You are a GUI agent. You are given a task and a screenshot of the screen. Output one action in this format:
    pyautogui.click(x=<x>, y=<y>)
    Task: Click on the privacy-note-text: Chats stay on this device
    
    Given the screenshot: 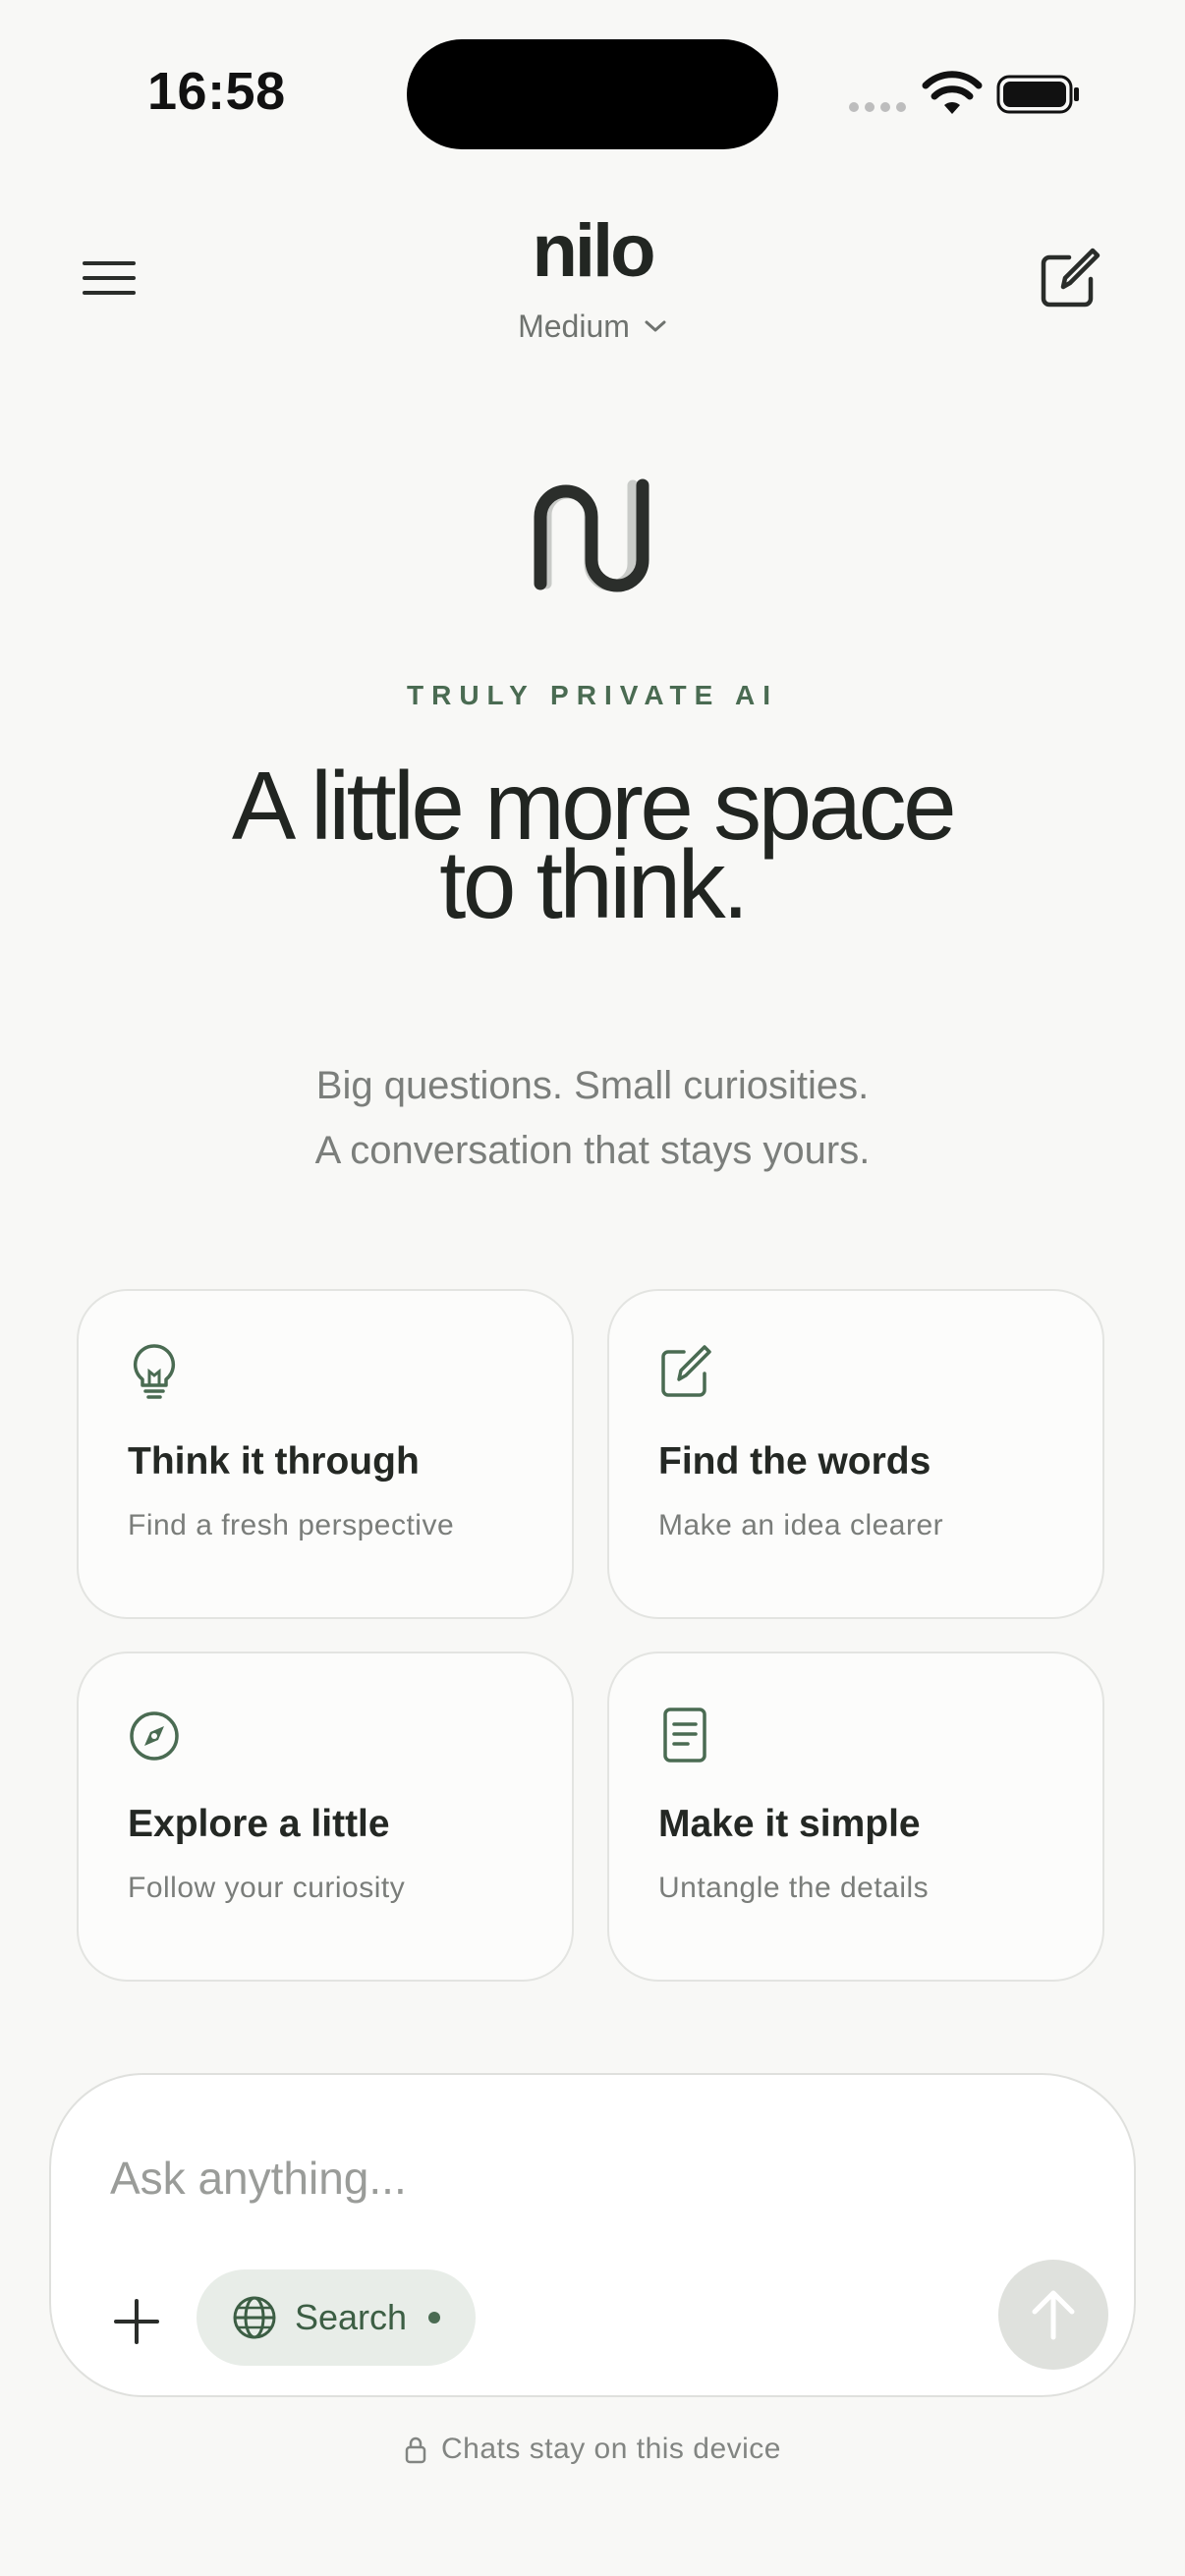 What is the action you would take?
    pyautogui.click(x=610, y=2449)
    